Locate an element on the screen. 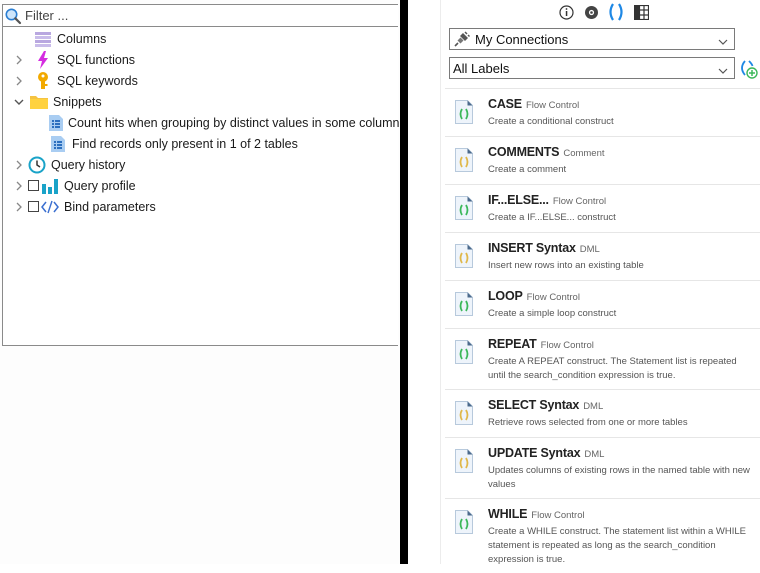 The image size is (760, 573). snippet-description: Create a IF...ELSE... construct is located at coordinates (552, 217).